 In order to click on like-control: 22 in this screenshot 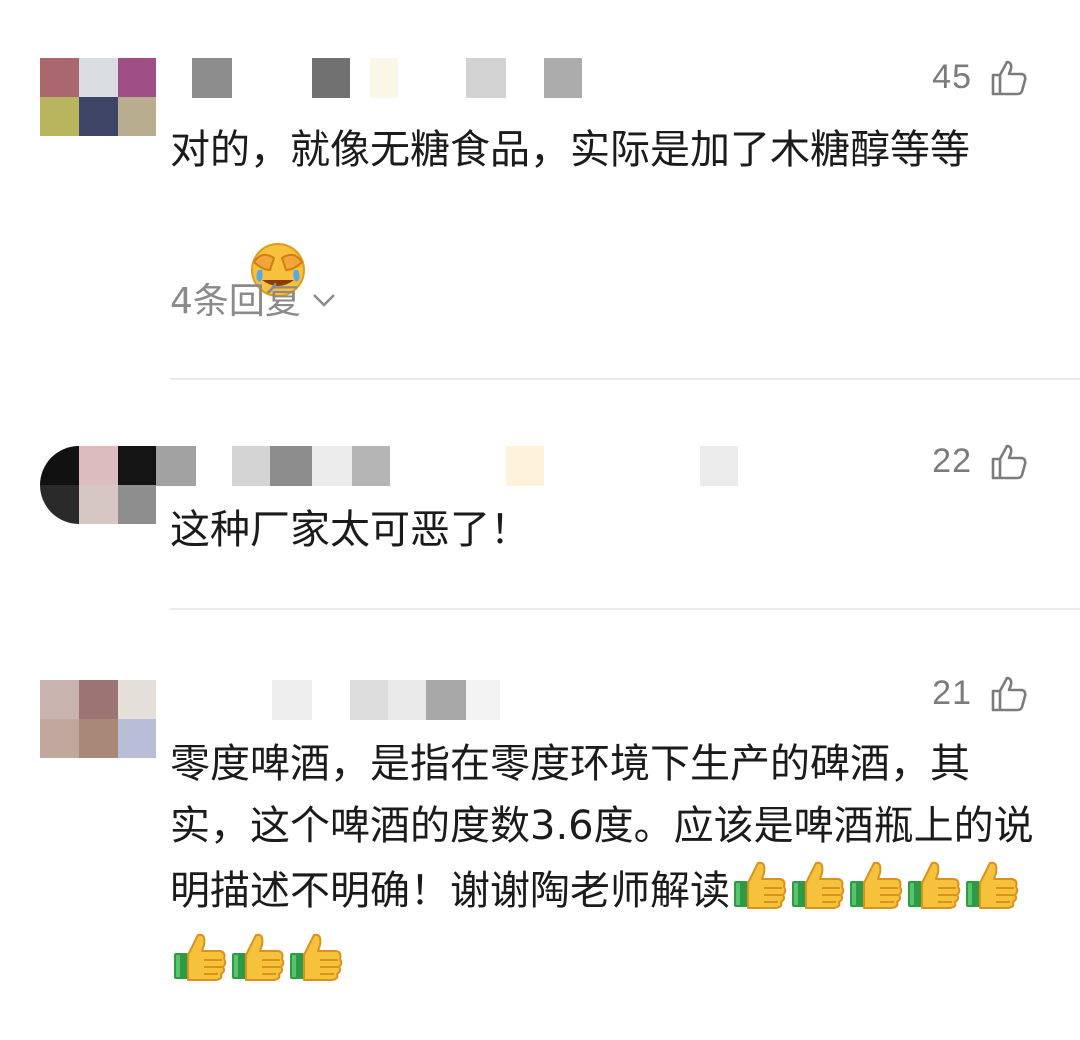, I will do `click(980, 461)`.